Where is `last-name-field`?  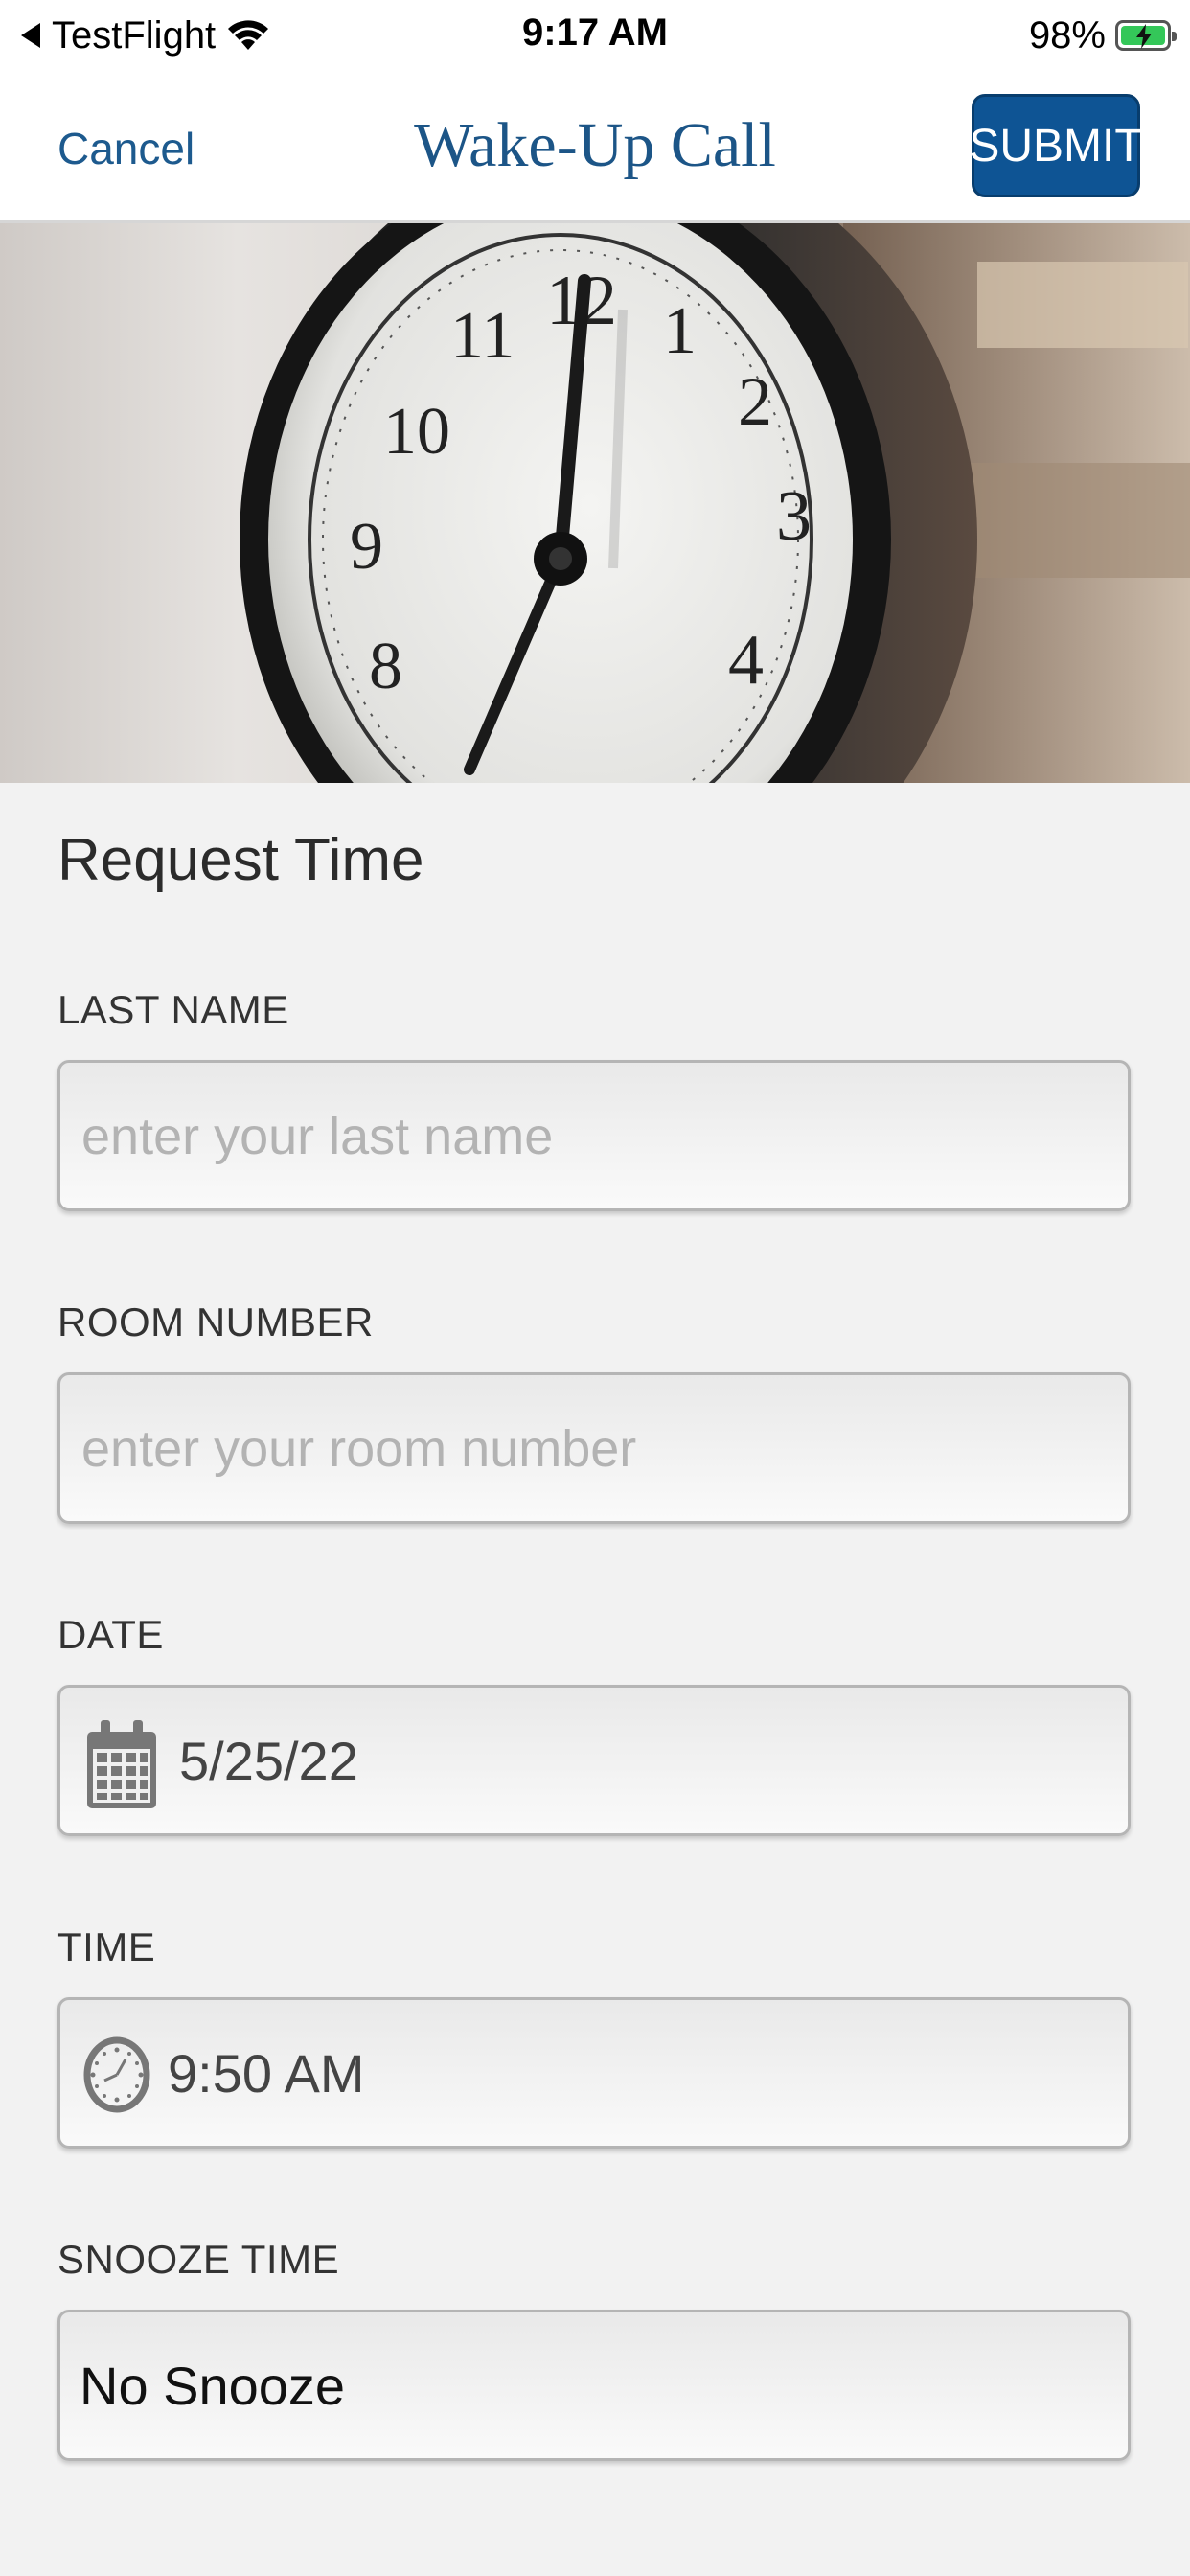
last-name-field is located at coordinates (594, 1135).